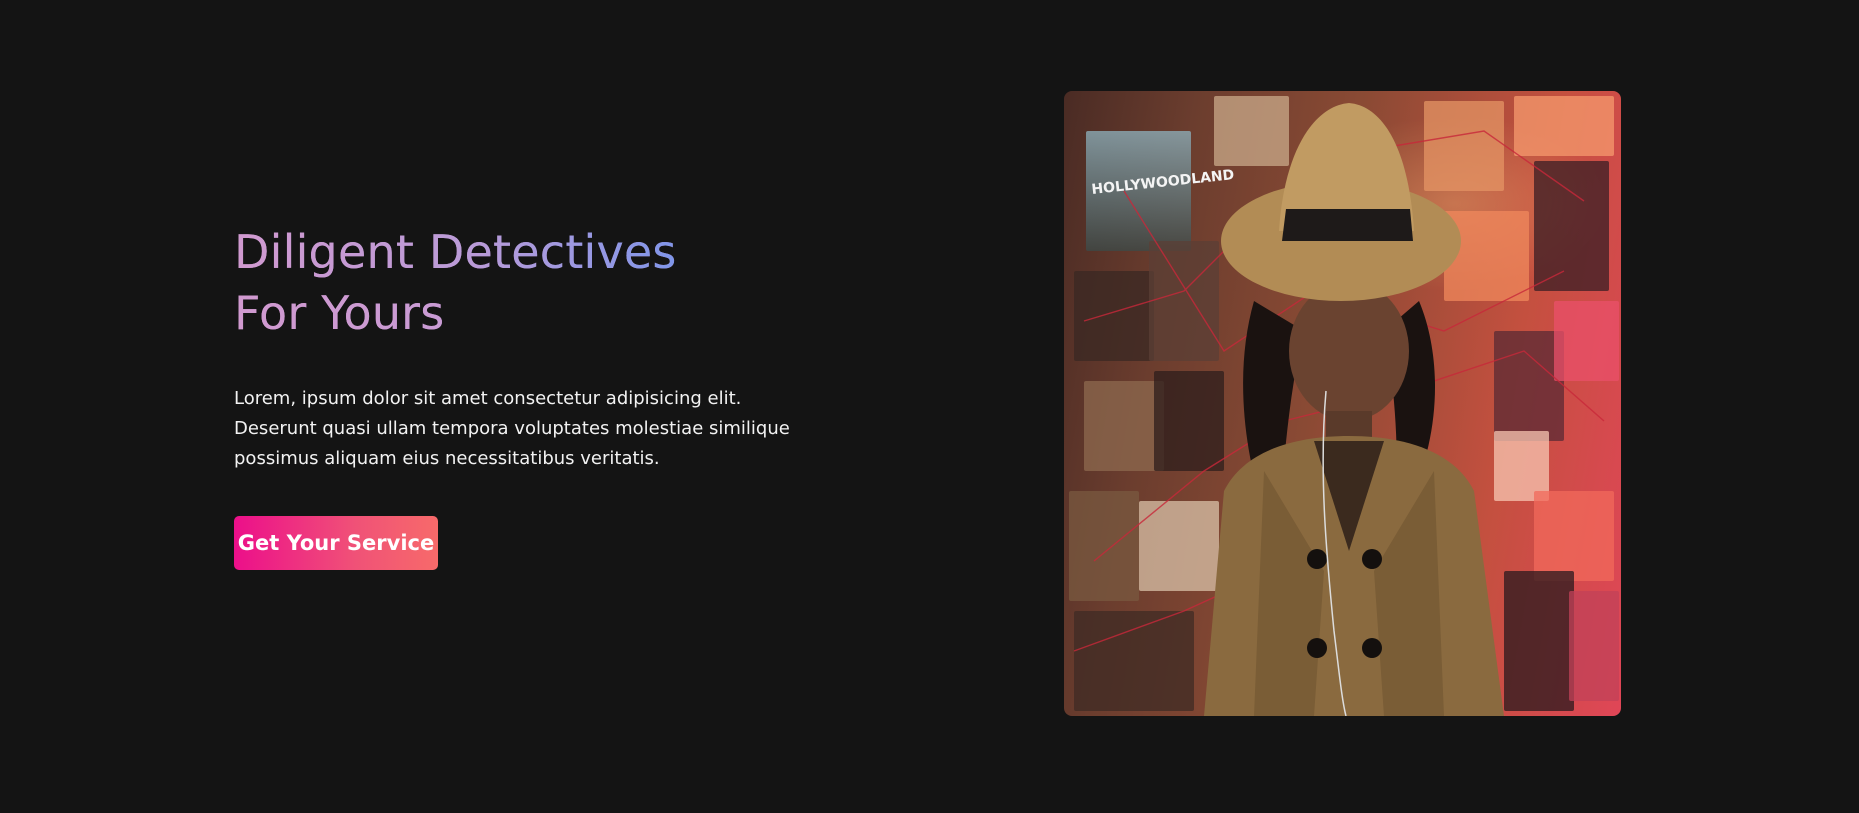 The image size is (1859, 813). Describe the element at coordinates (1163, 182) in the screenshot. I see `hollywood-sign-text: HOLLYWOODLAND` at that location.